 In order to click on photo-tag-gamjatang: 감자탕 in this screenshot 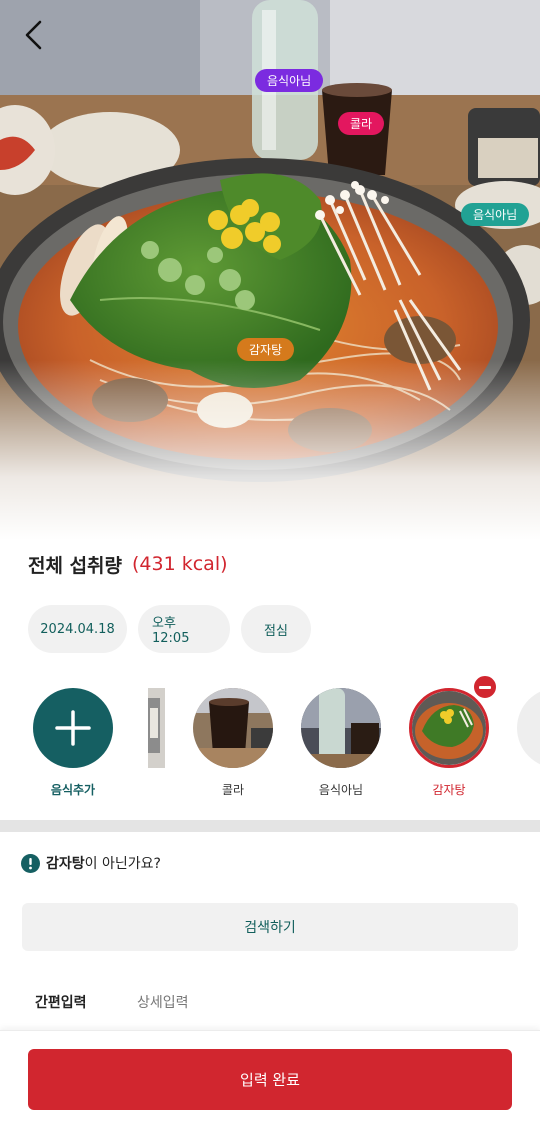, I will do `click(266, 349)`.